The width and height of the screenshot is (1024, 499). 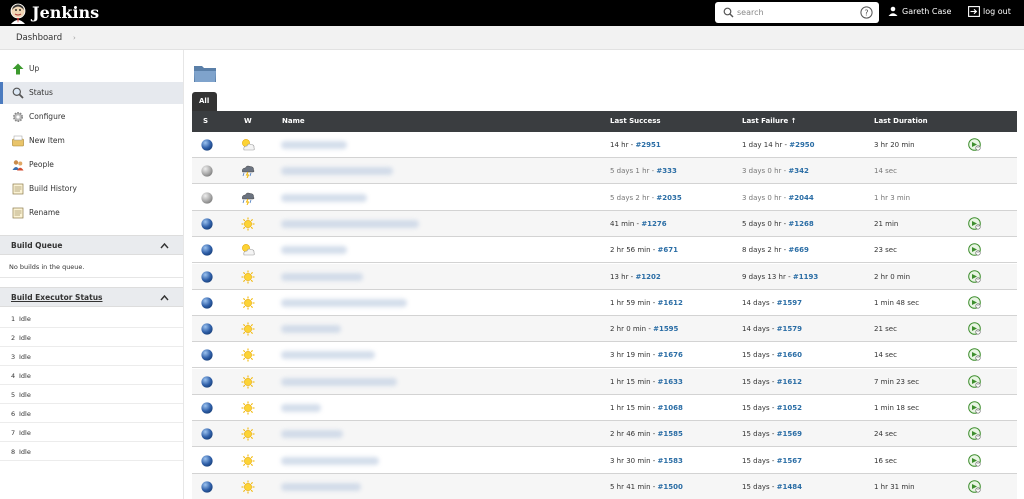 I want to click on tab-all: All, so click(x=204, y=101).